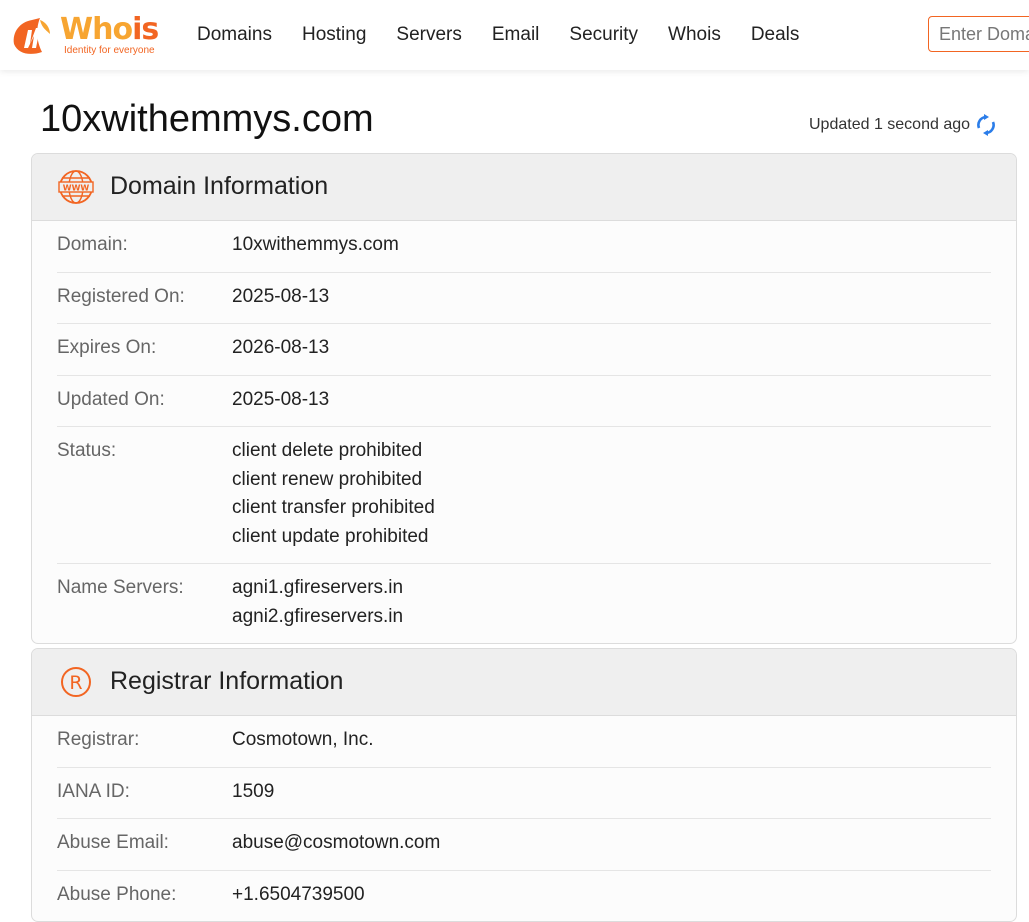  I want to click on info-label: Abuse Phone:, so click(117, 894).